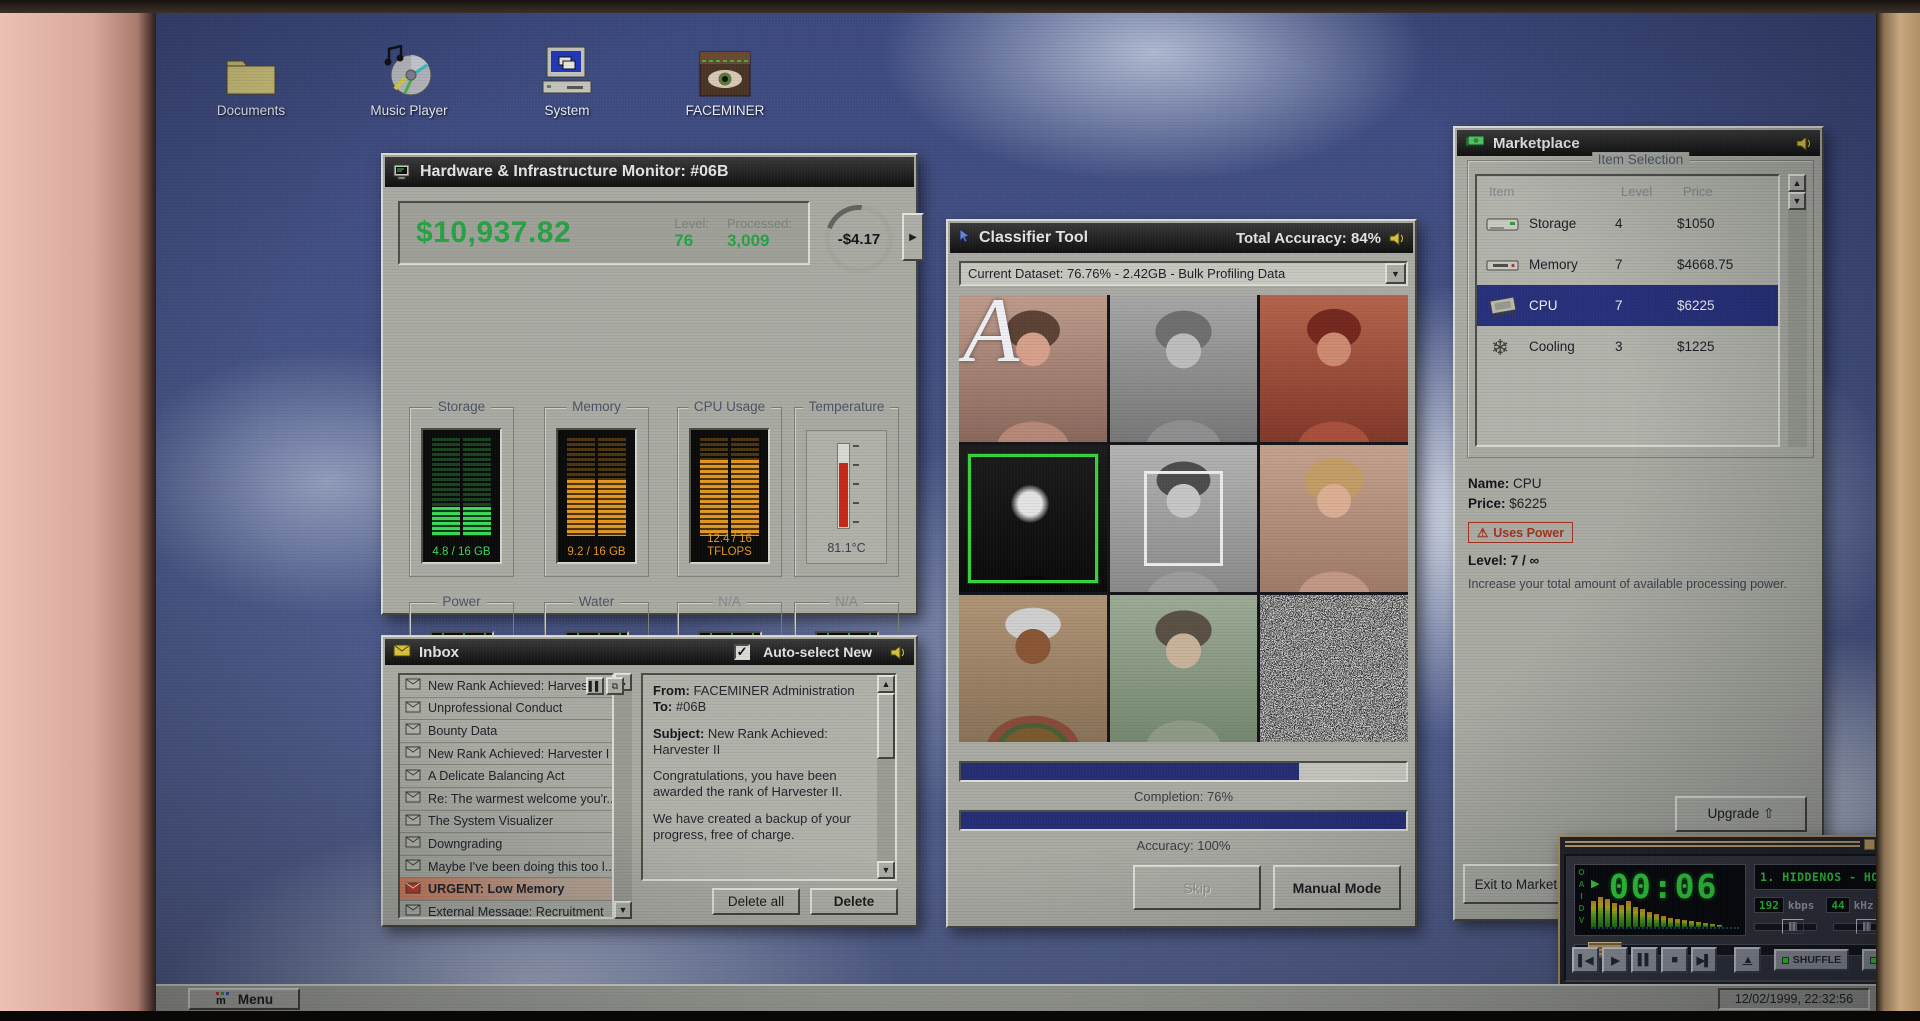 This screenshot has height=1021, width=1920. I want to click on marketplace-row-cooling: ❄ Cooling 3 $1225, so click(1627, 346).